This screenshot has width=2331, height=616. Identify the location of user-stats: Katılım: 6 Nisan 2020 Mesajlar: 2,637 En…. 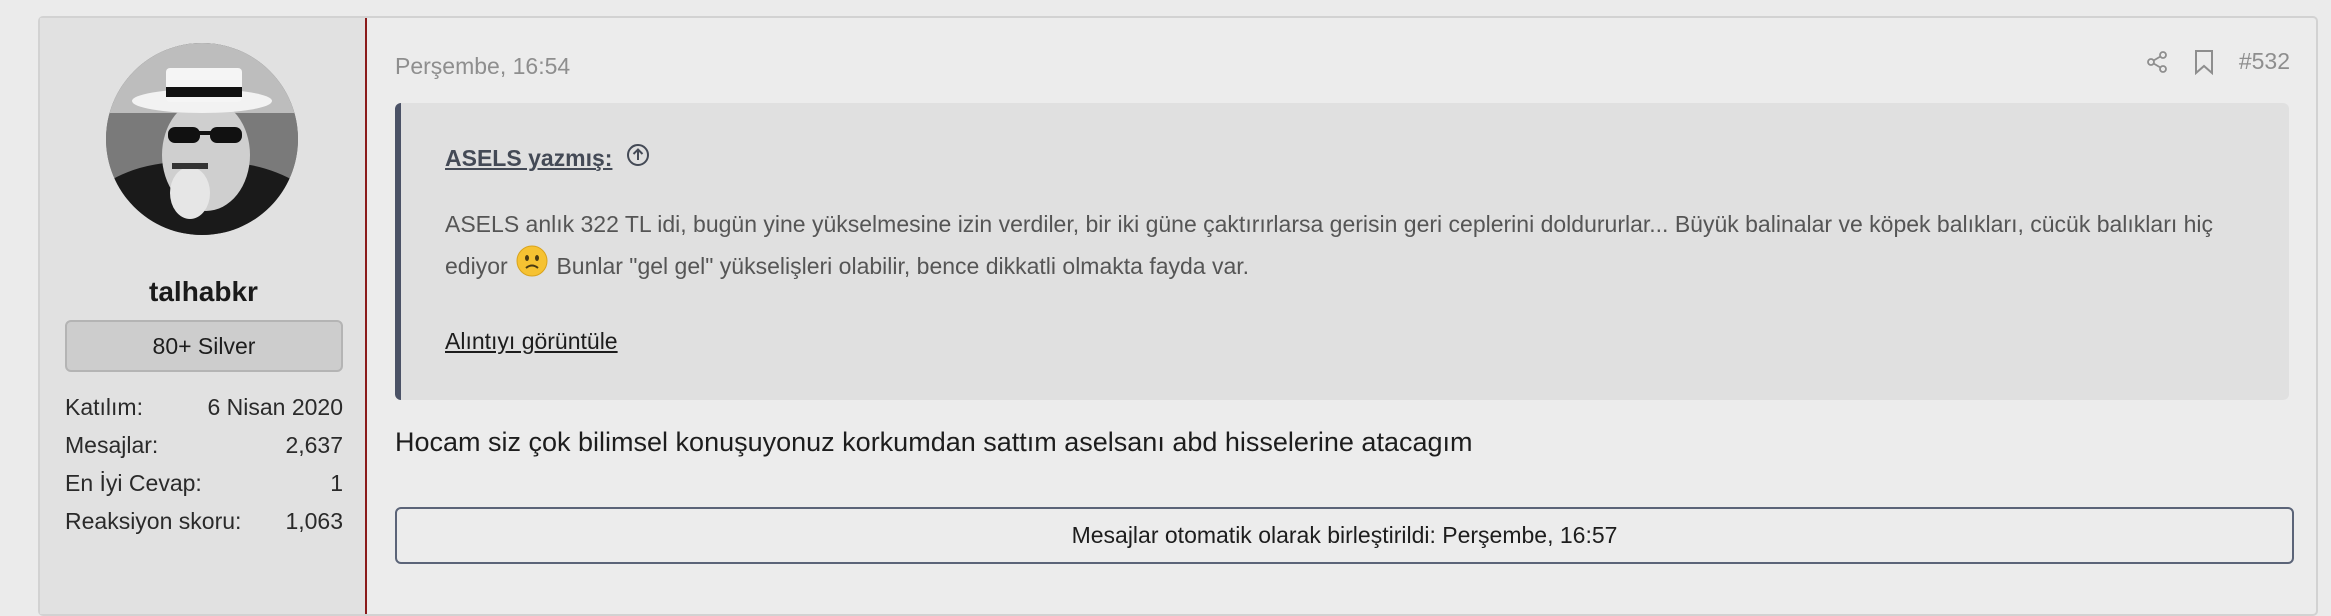
(204, 464).